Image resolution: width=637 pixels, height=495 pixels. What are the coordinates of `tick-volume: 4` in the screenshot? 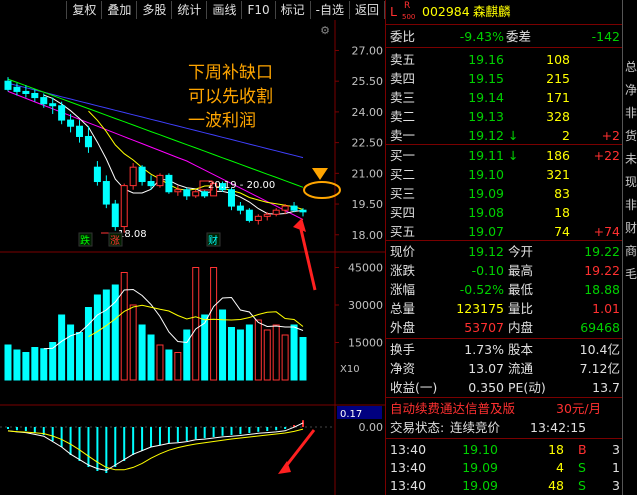 It's located at (560, 467).